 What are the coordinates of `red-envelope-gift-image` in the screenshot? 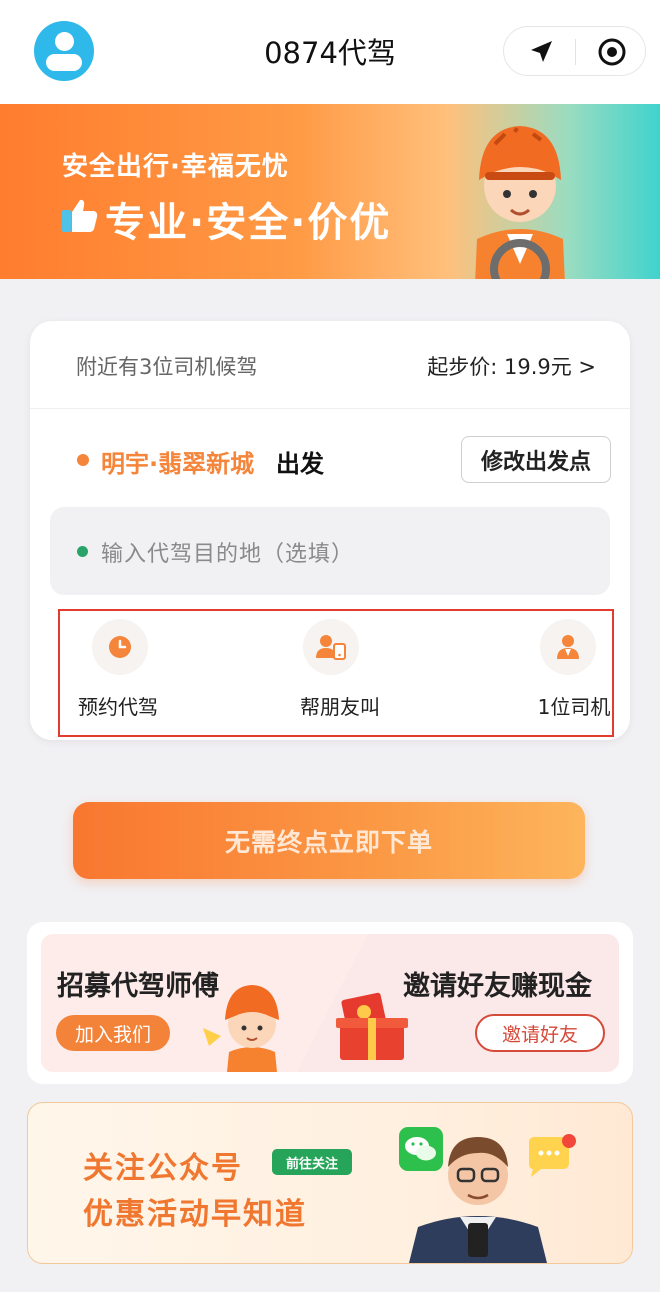 It's located at (372, 1026).